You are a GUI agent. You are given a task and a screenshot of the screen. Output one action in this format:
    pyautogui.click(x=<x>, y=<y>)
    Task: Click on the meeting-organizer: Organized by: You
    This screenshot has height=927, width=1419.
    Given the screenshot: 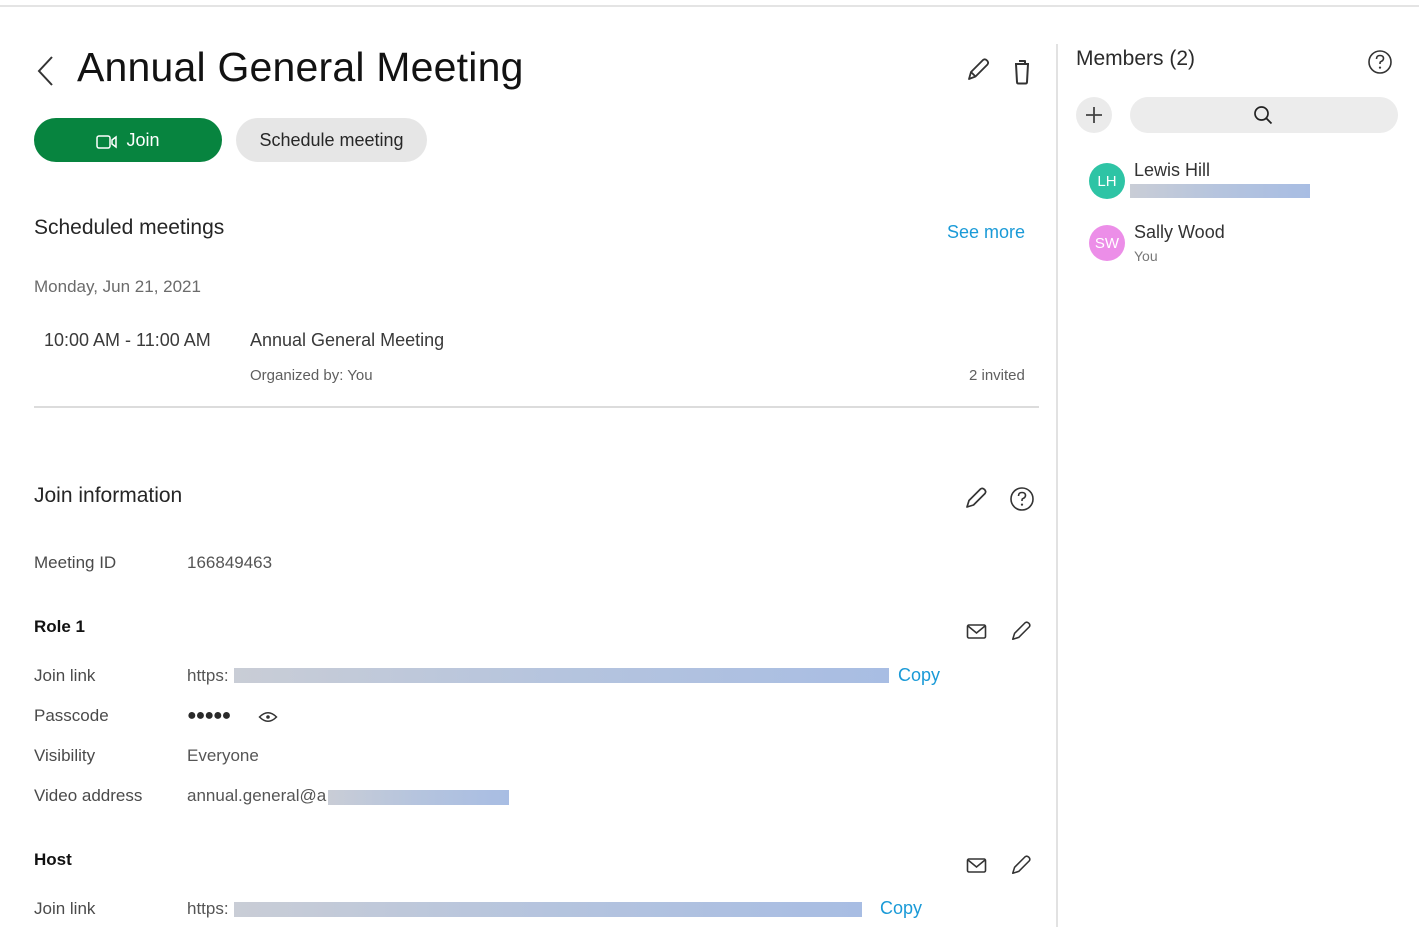 What is the action you would take?
    pyautogui.click(x=311, y=375)
    